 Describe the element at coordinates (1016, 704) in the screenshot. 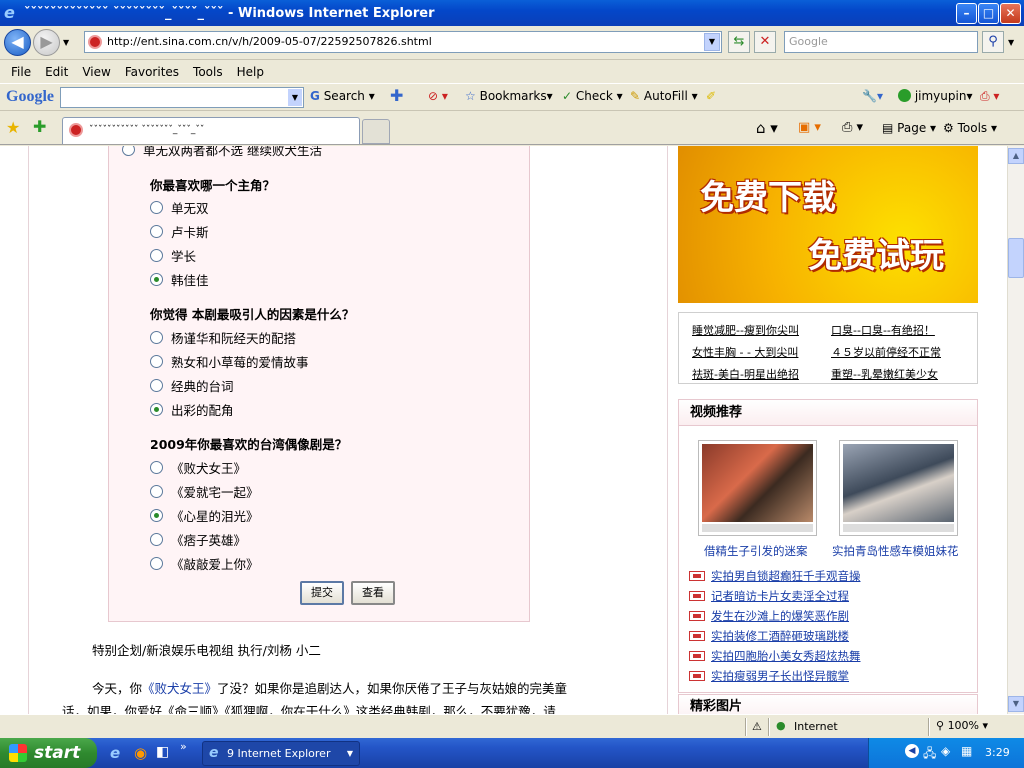

I see `scroll-down-icon: ▼` at that location.